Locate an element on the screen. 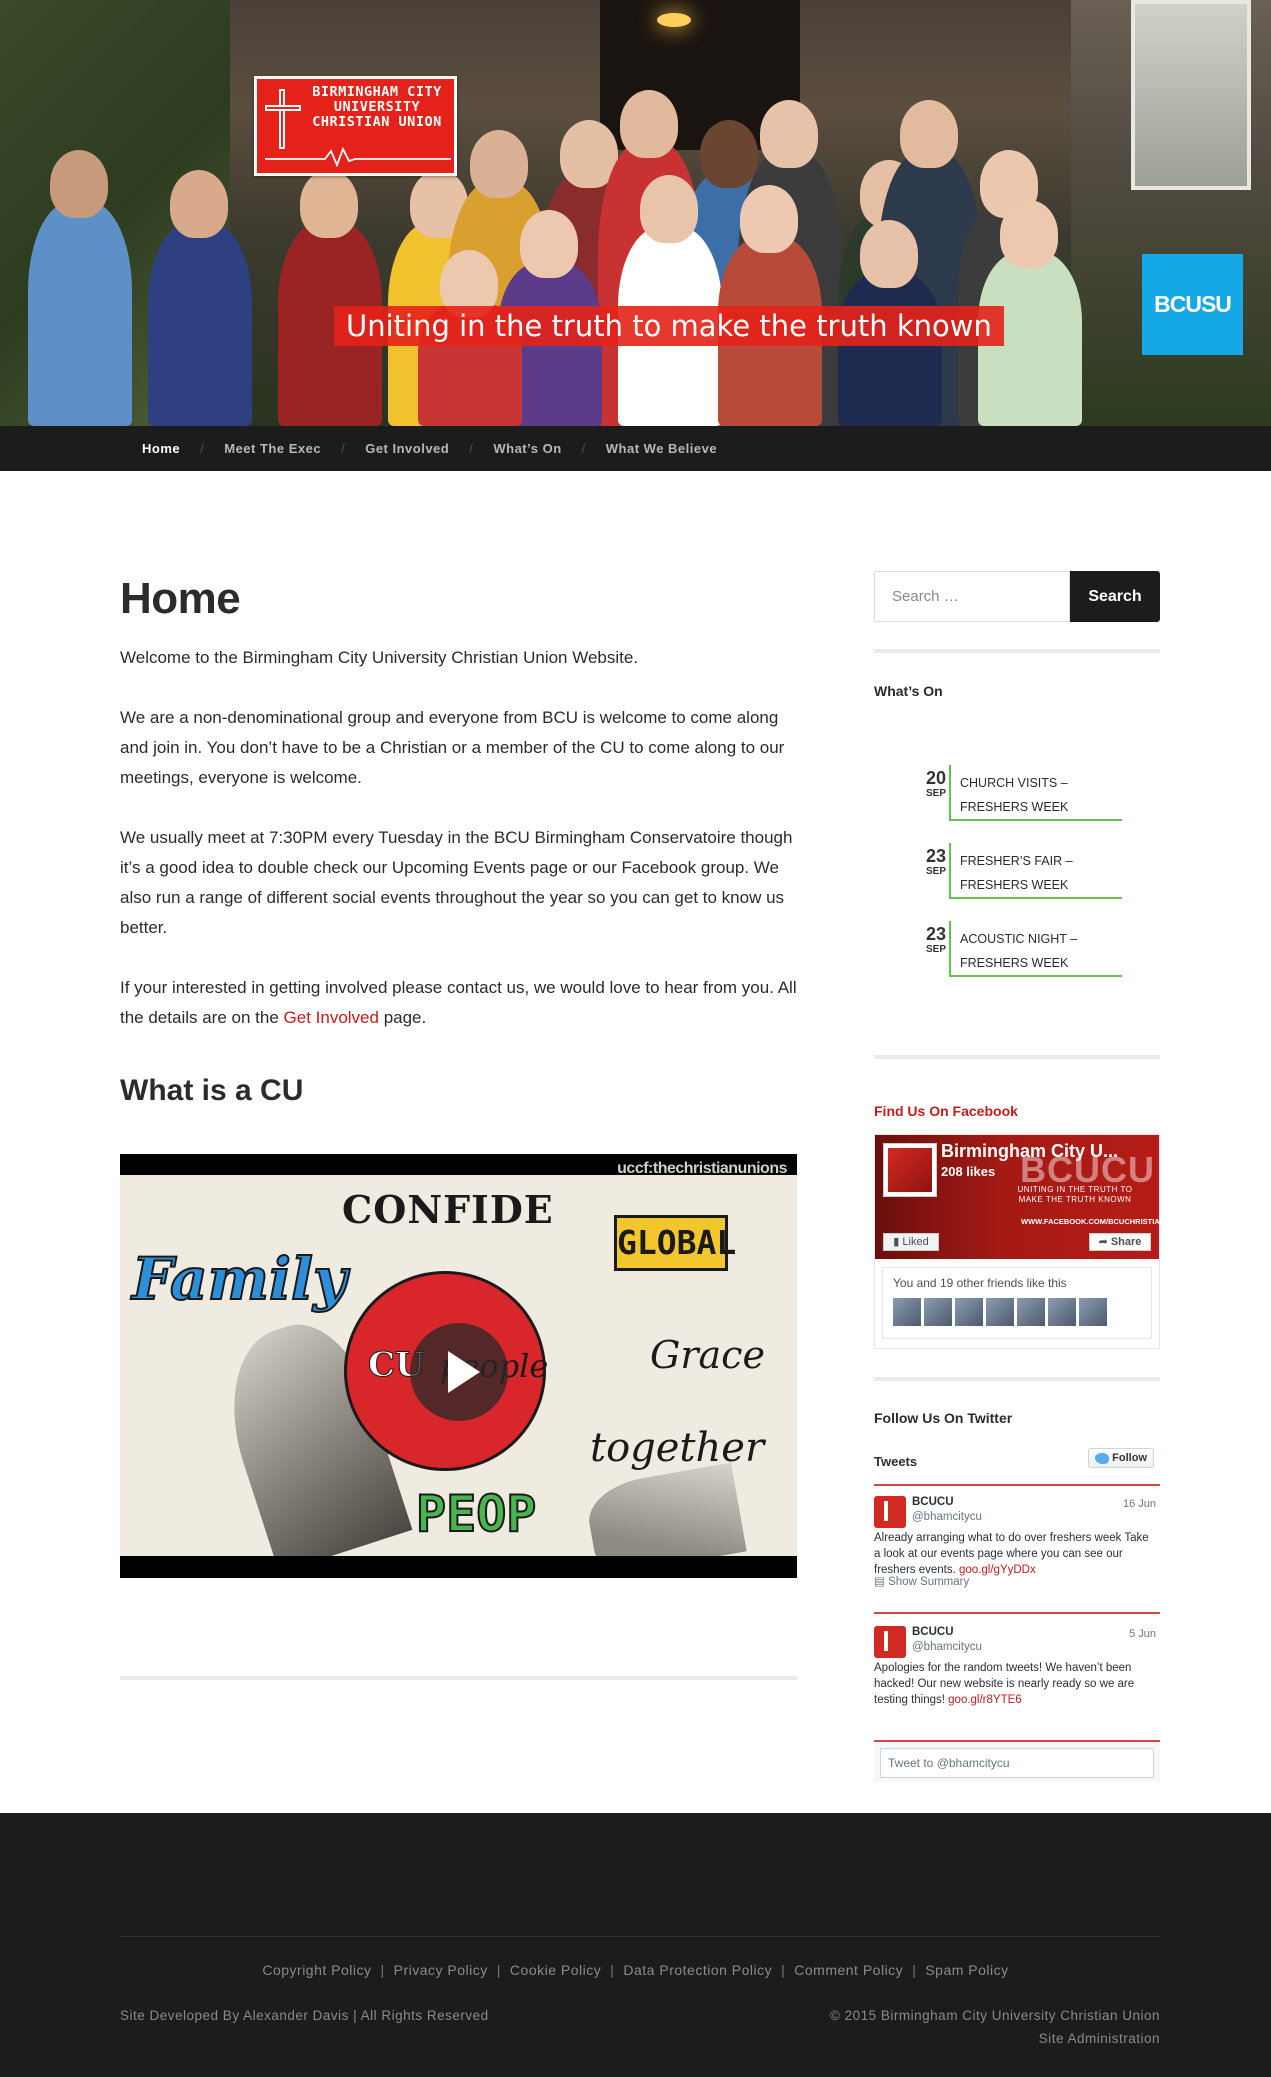 This screenshot has width=1271, height=2077. tweet-box: Tweet to @bhamcitycu is located at coordinates (1017, 1761).